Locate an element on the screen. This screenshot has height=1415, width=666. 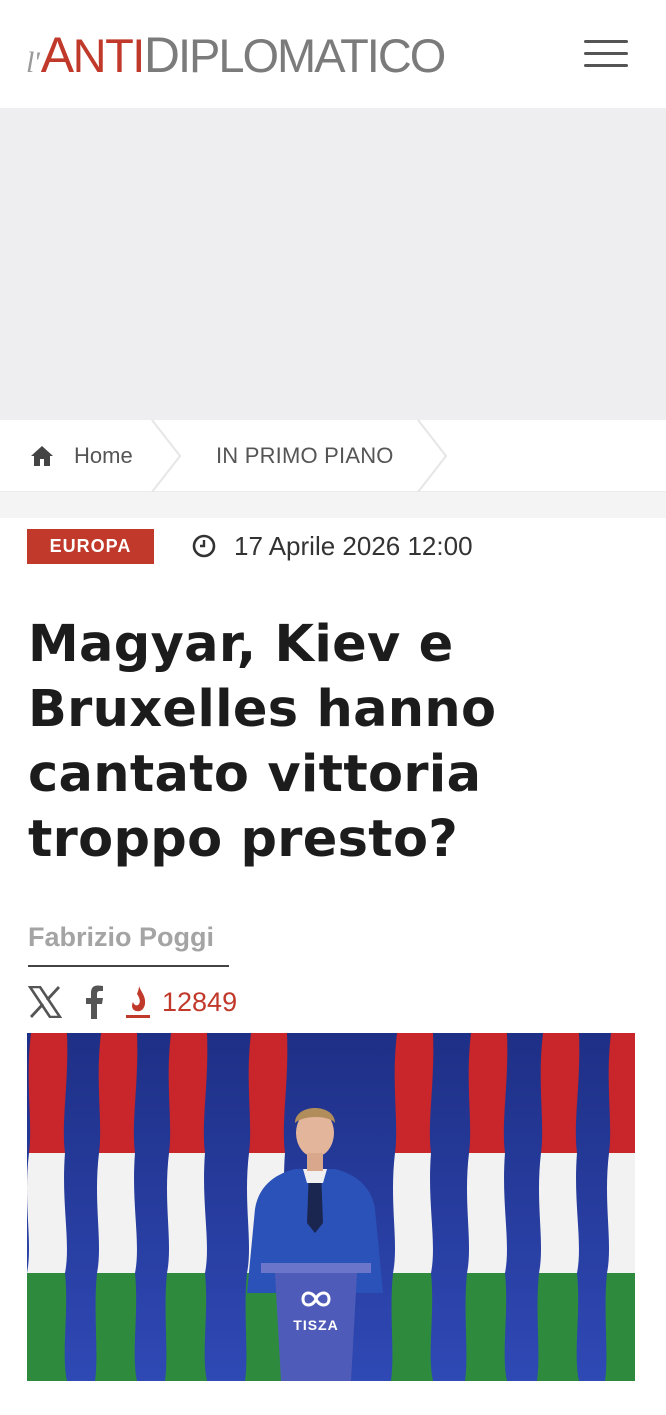
logo-prefix: l' is located at coordinates (33, 62).